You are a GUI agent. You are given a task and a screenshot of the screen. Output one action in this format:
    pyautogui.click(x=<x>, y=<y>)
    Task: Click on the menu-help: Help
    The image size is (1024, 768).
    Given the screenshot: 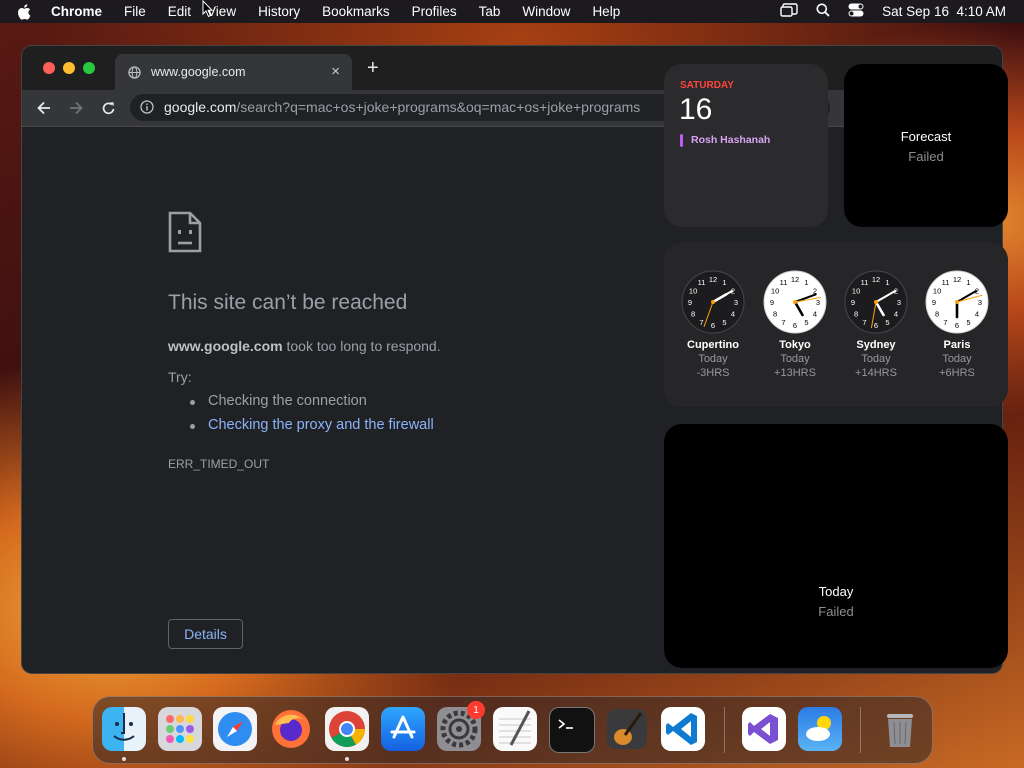 What is the action you would take?
    pyautogui.click(x=606, y=11)
    